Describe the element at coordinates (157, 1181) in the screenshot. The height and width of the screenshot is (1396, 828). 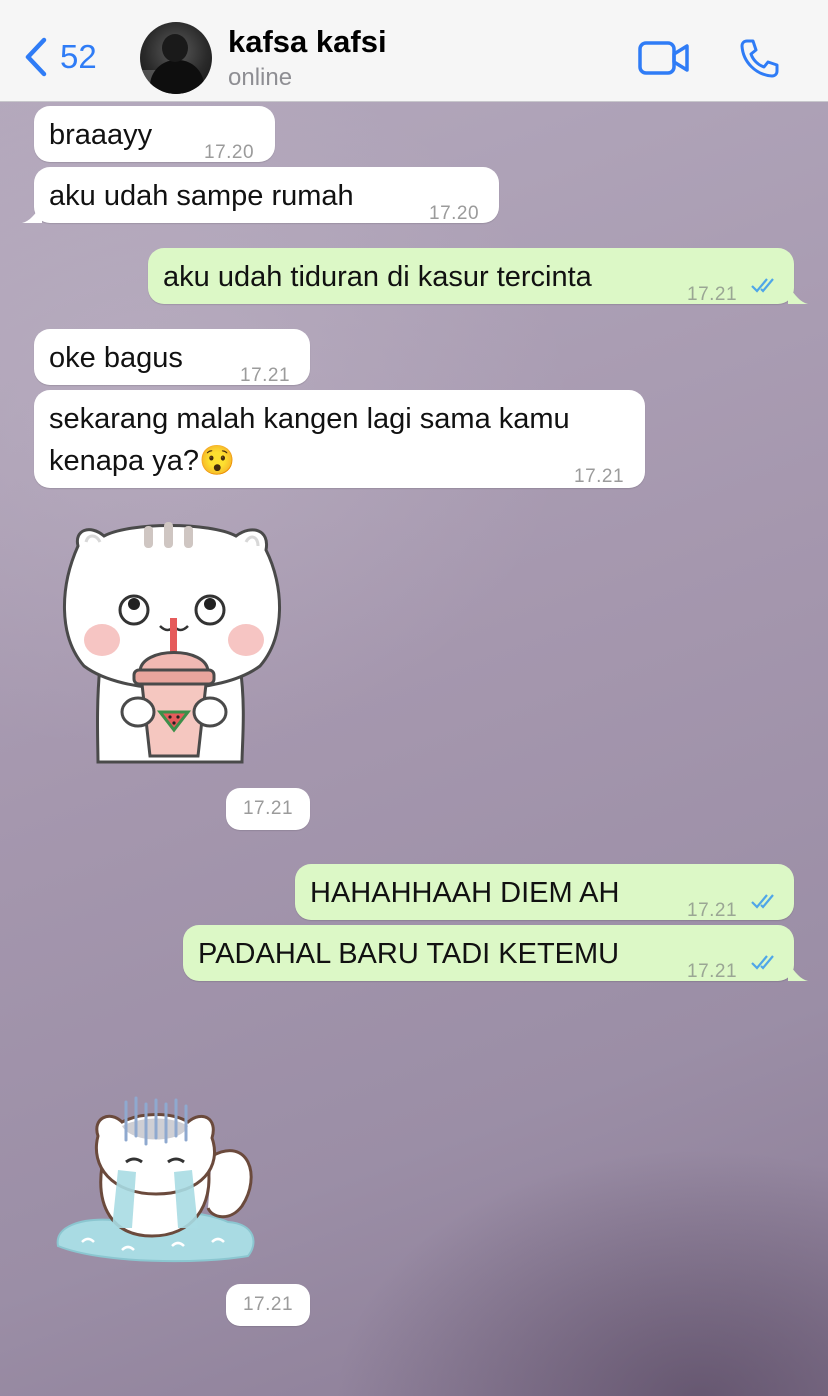
I see `cat-crying-sticker` at that location.